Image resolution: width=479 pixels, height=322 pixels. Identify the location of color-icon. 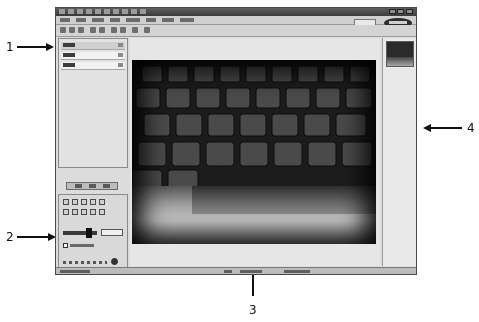
(84, 202).